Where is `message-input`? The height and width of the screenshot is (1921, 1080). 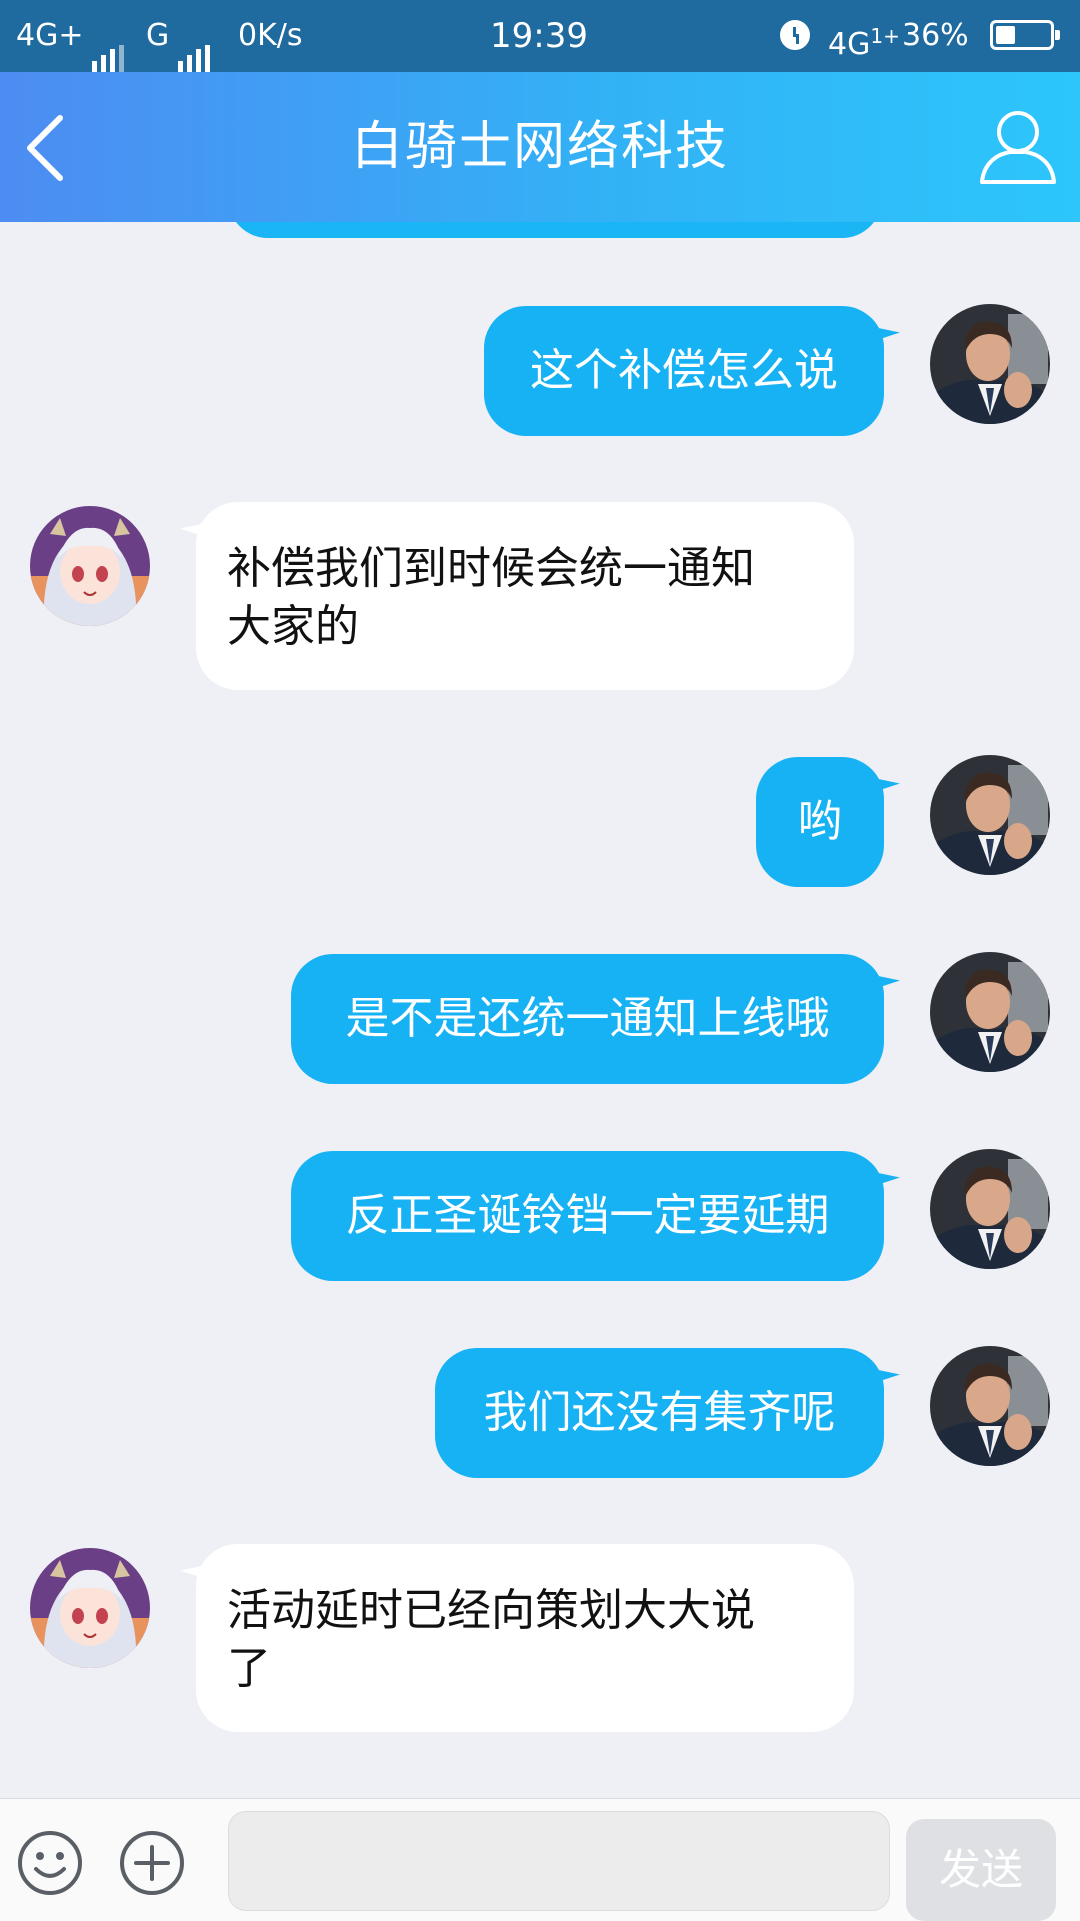 message-input is located at coordinates (559, 1861).